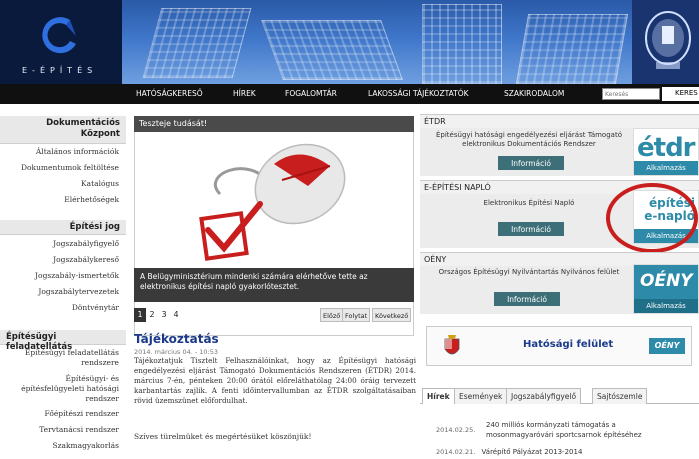  What do you see at coordinates (176, 339) in the screenshot?
I see `news-title: Tájékoztatás` at bounding box center [176, 339].